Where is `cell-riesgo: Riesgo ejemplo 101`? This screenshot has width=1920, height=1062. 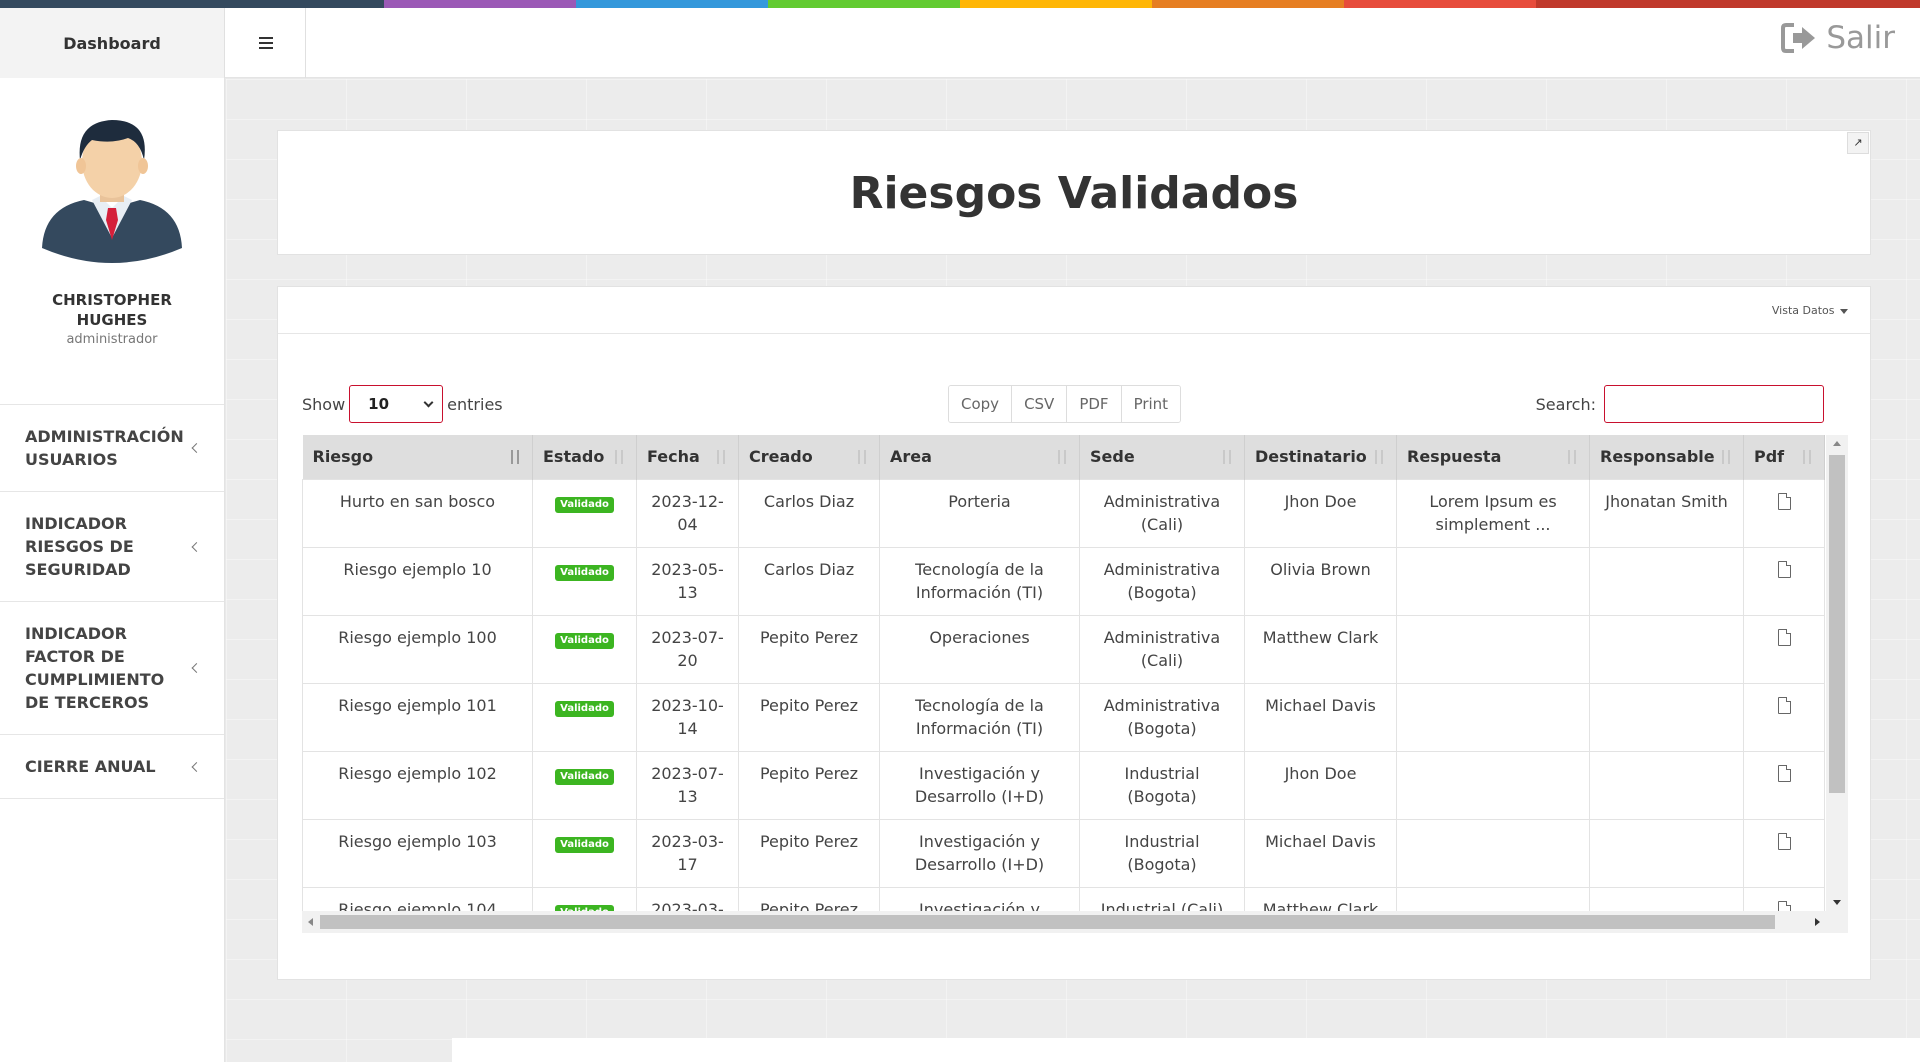 cell-riesgo: Riesgo ejemplo 101 is located at coordinates (417, 717).